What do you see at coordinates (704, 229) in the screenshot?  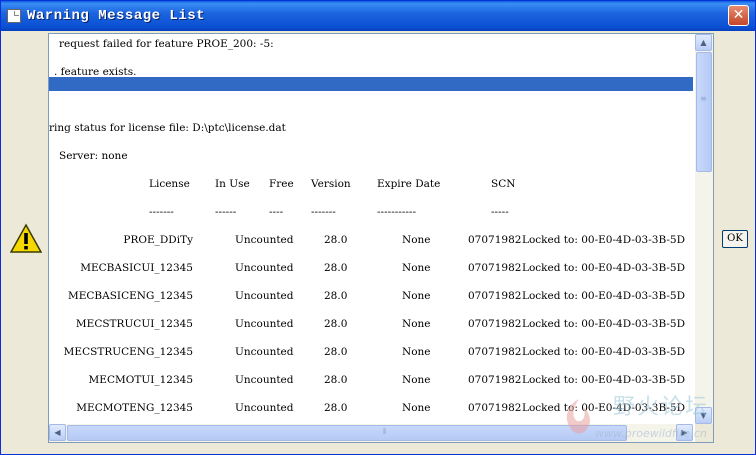 I see `vertical-scrollbar: ▲ ≡ ▼` at bounding box center [704, 229].